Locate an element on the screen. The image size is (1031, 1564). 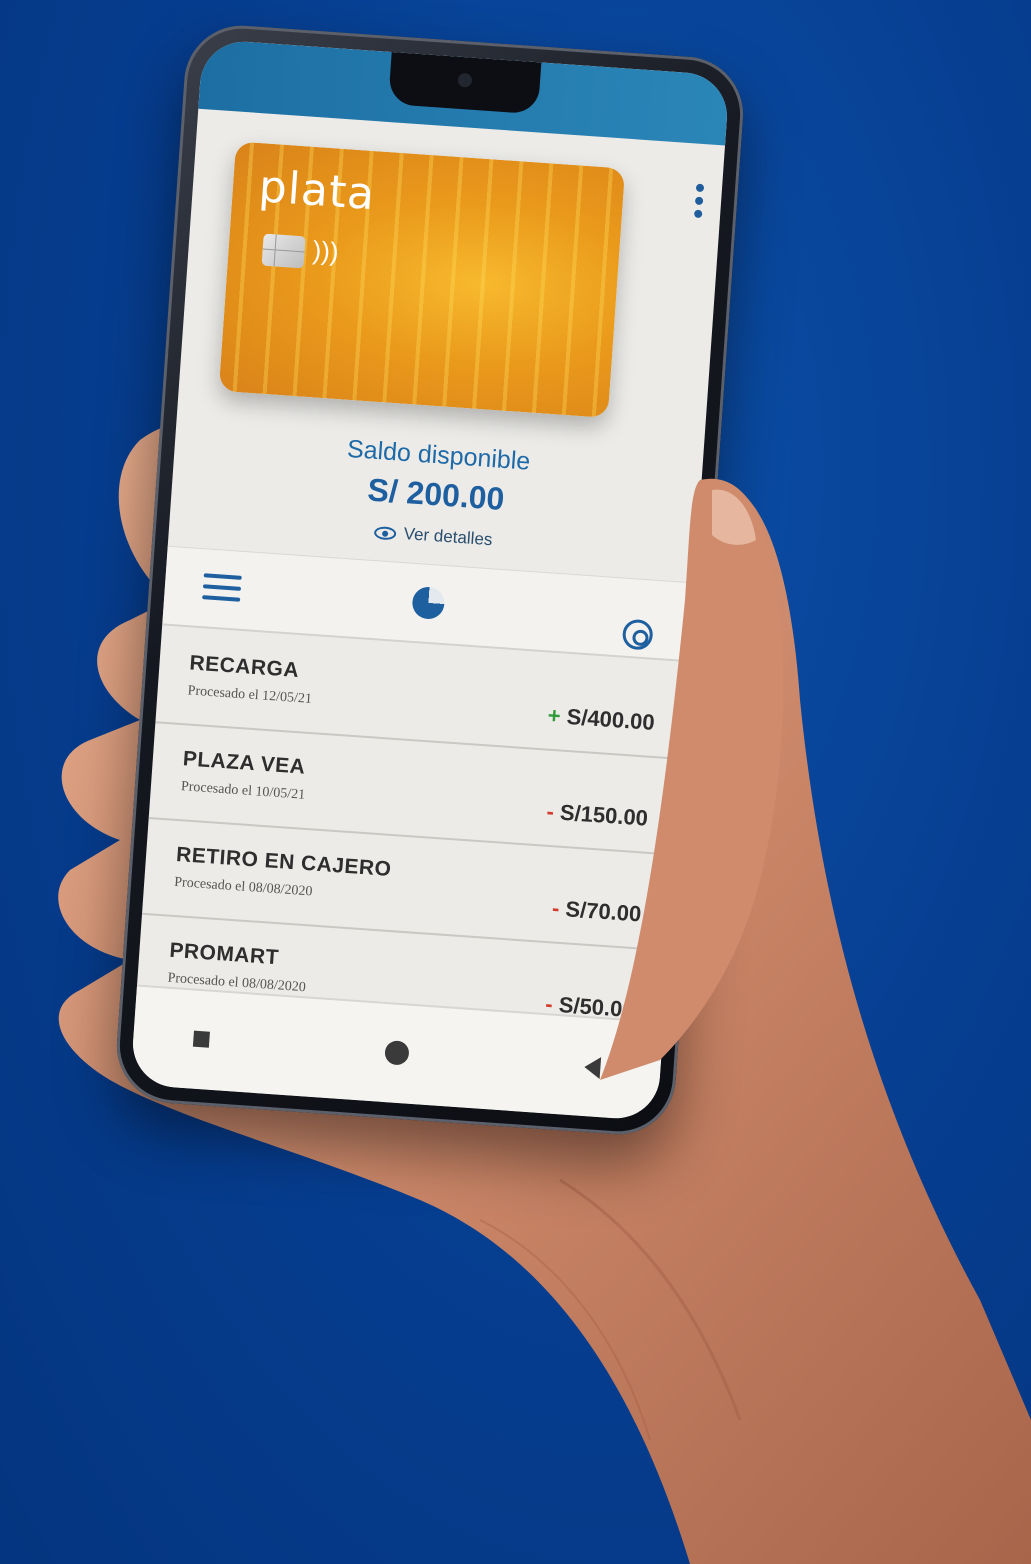
prepaid-card: plata ))) is located at coordinates (422, 280).